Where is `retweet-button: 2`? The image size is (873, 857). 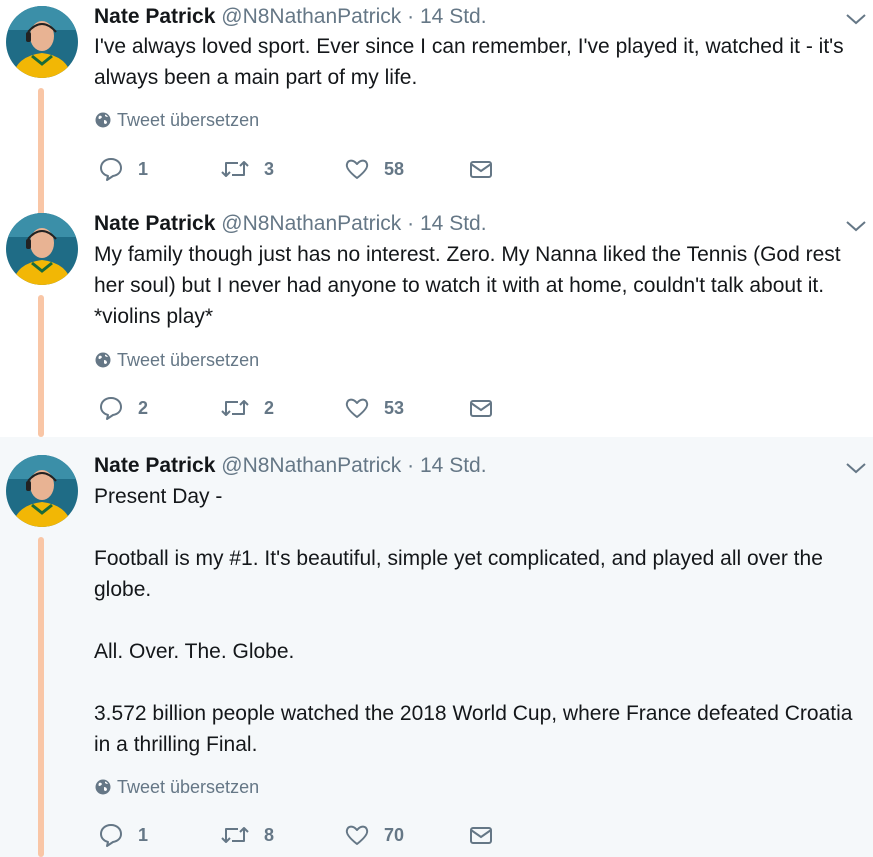 retweet-button: 2 is located at coordinates (247, 408).